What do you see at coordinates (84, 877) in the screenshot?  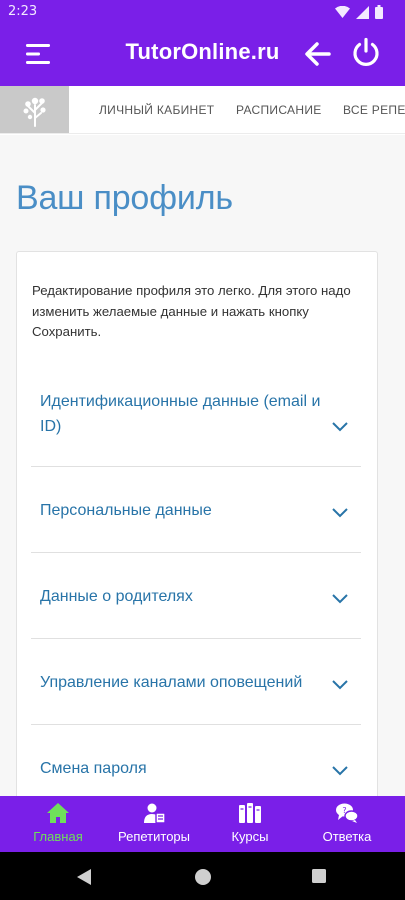 I see `back-triangle-icon` at bounding box center [84, 877].